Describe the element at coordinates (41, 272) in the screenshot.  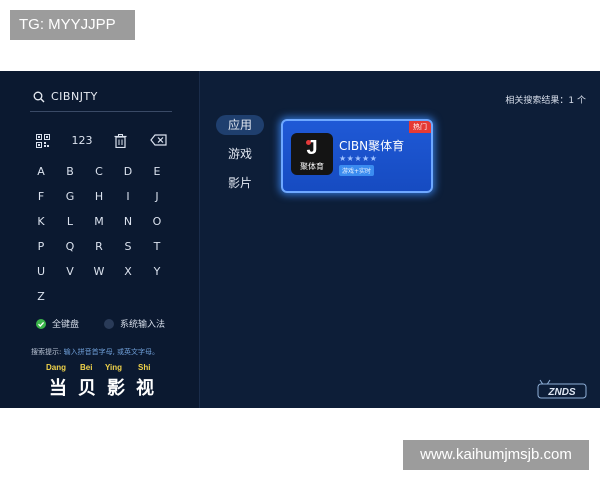
I see `key-u: U` at that location.